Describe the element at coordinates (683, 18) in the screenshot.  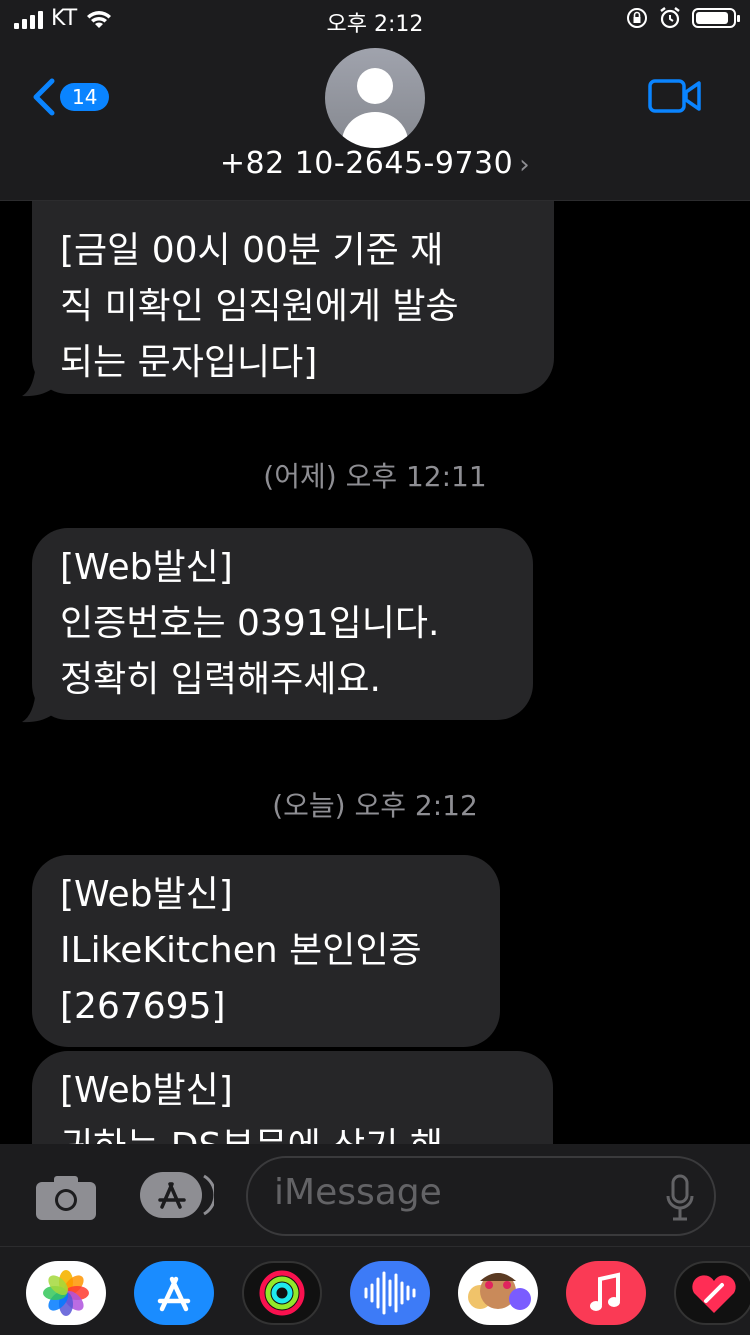
I see `status-right` at that location.